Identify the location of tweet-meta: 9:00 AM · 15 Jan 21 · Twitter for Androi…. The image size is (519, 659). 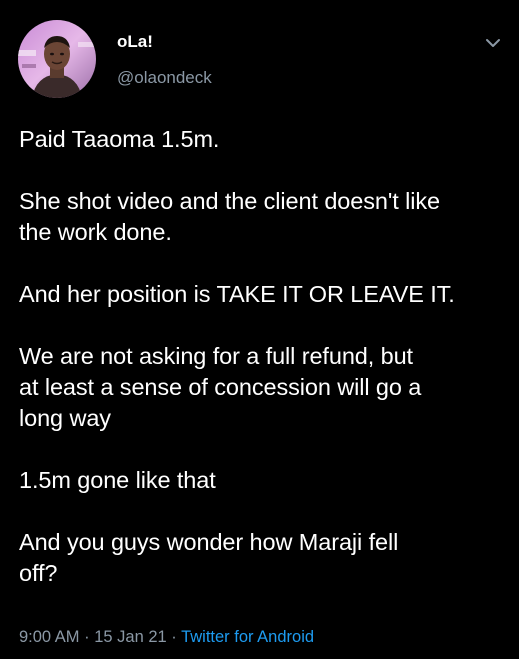
(166, 637).